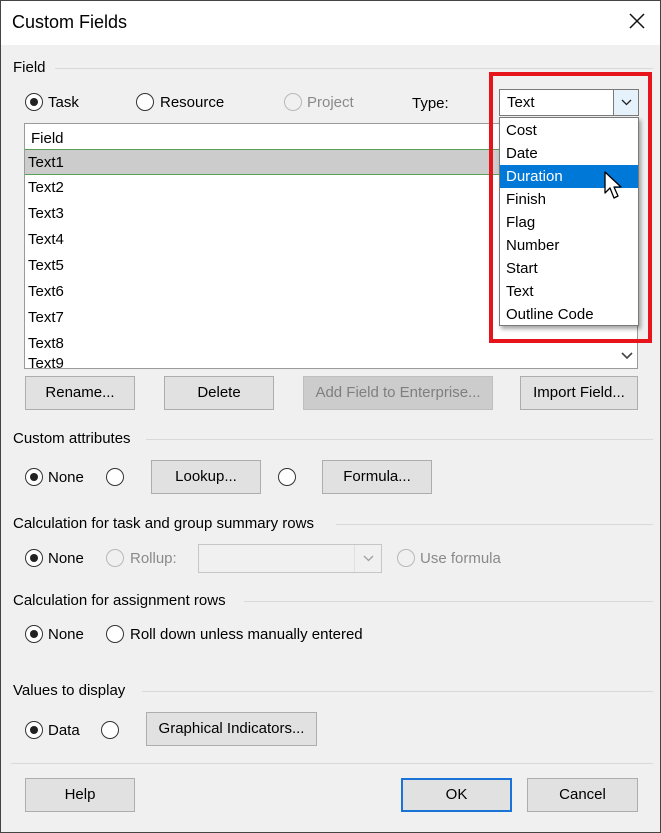  What do you see at coordinates (456, 795) in the screenshot?
I see `ok-button: OK` at bounding box center [456, 795].